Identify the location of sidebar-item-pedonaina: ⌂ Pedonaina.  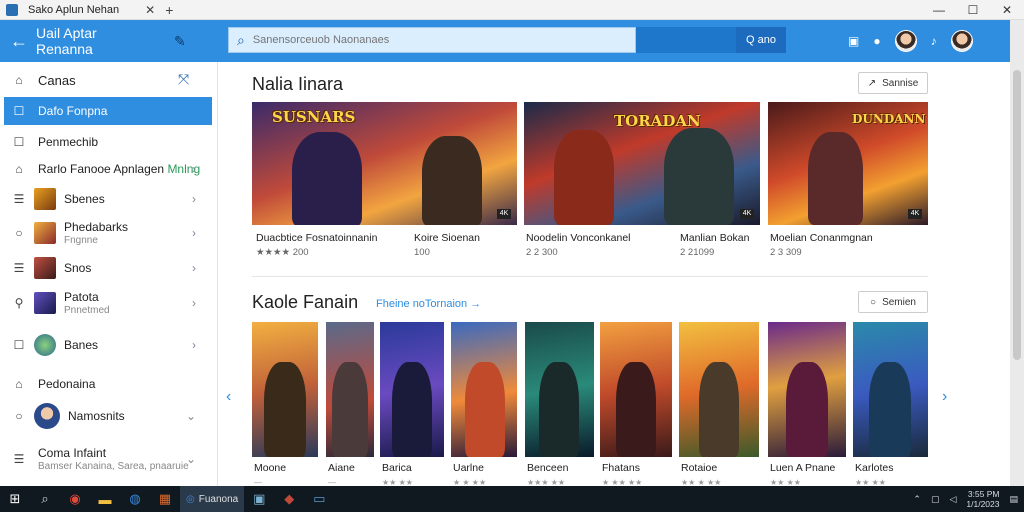
(108, 384).